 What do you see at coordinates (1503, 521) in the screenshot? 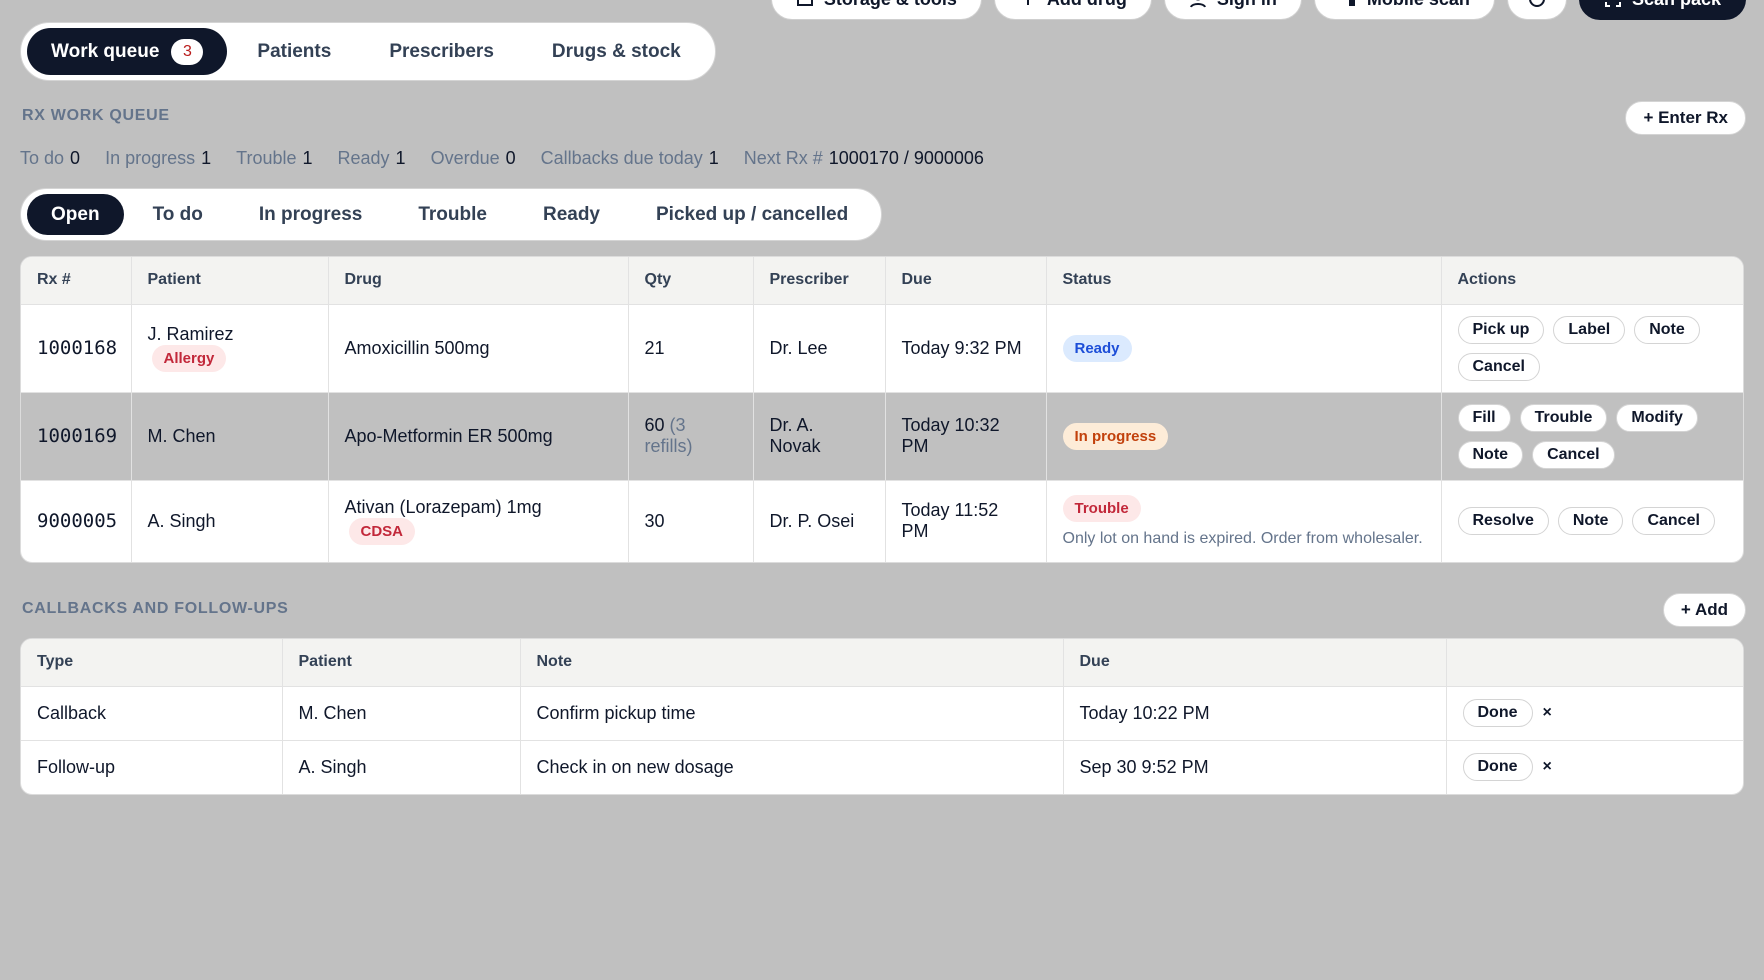
I see `resolve-button: Resolve` at bounding box center [1503, 521].